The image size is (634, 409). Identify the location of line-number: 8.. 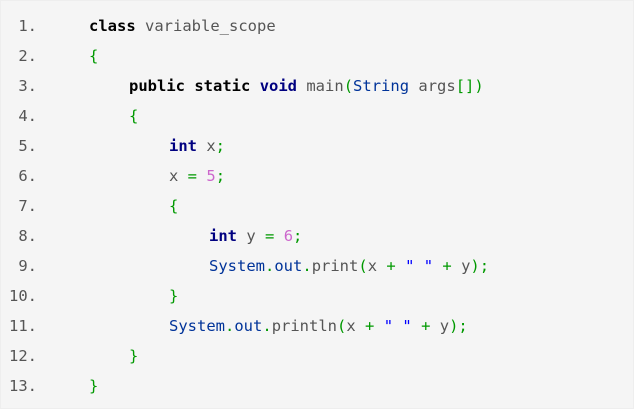
(27, 236).